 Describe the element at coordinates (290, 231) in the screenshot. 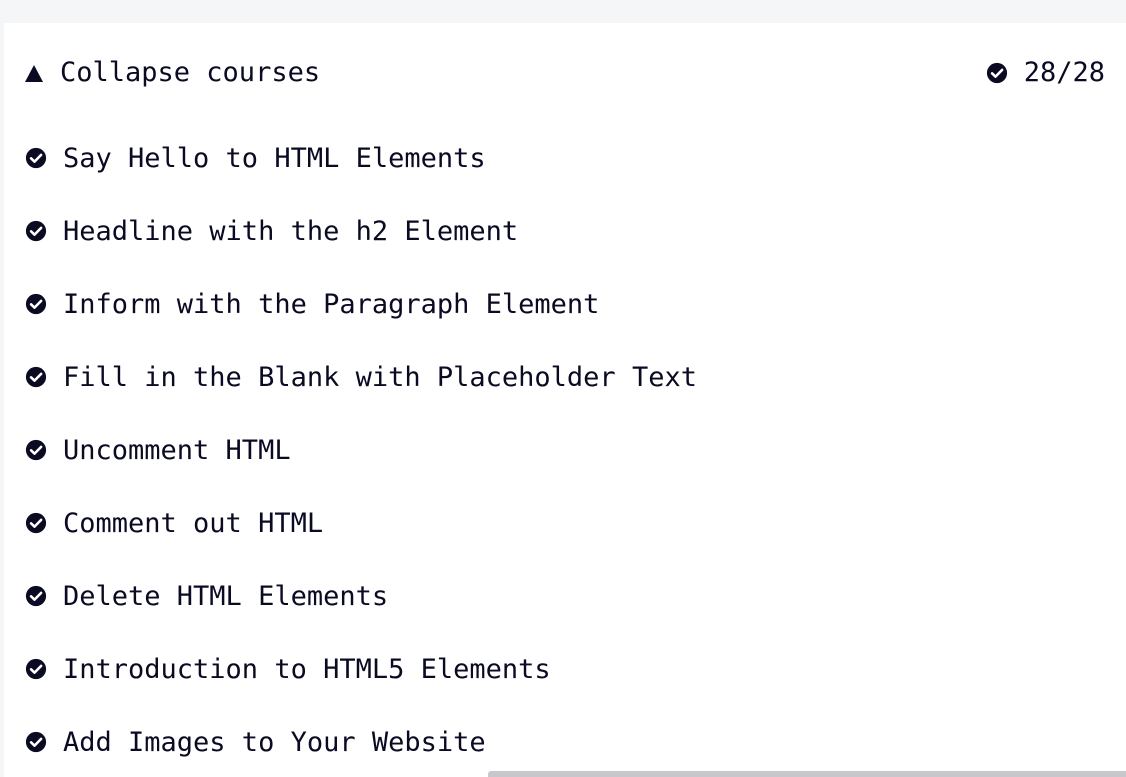

I see `lesson-link: Headline with the h2 Element` at that location.